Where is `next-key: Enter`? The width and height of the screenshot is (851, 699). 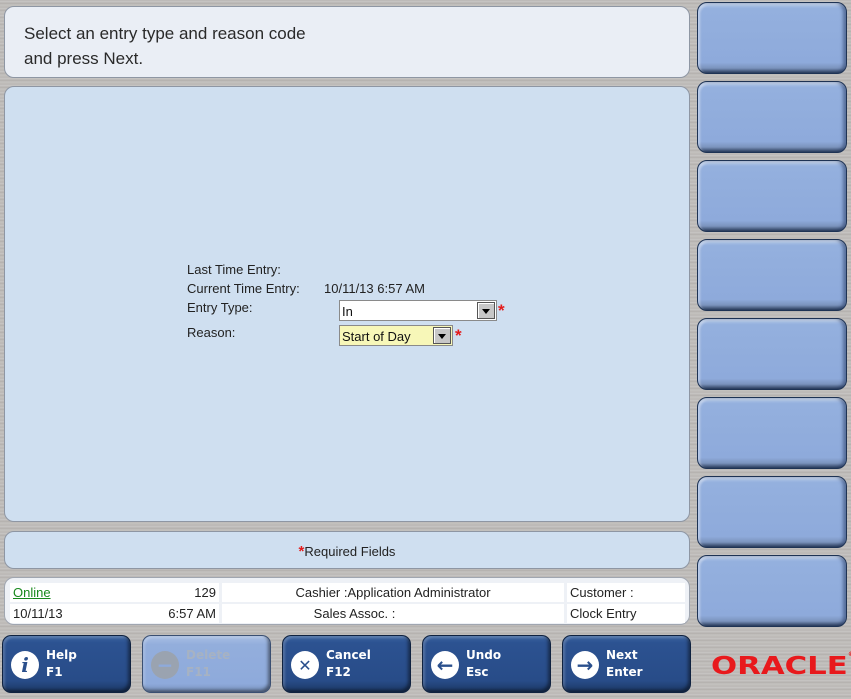 next-key: Enter is located at coordinates (624, 672).